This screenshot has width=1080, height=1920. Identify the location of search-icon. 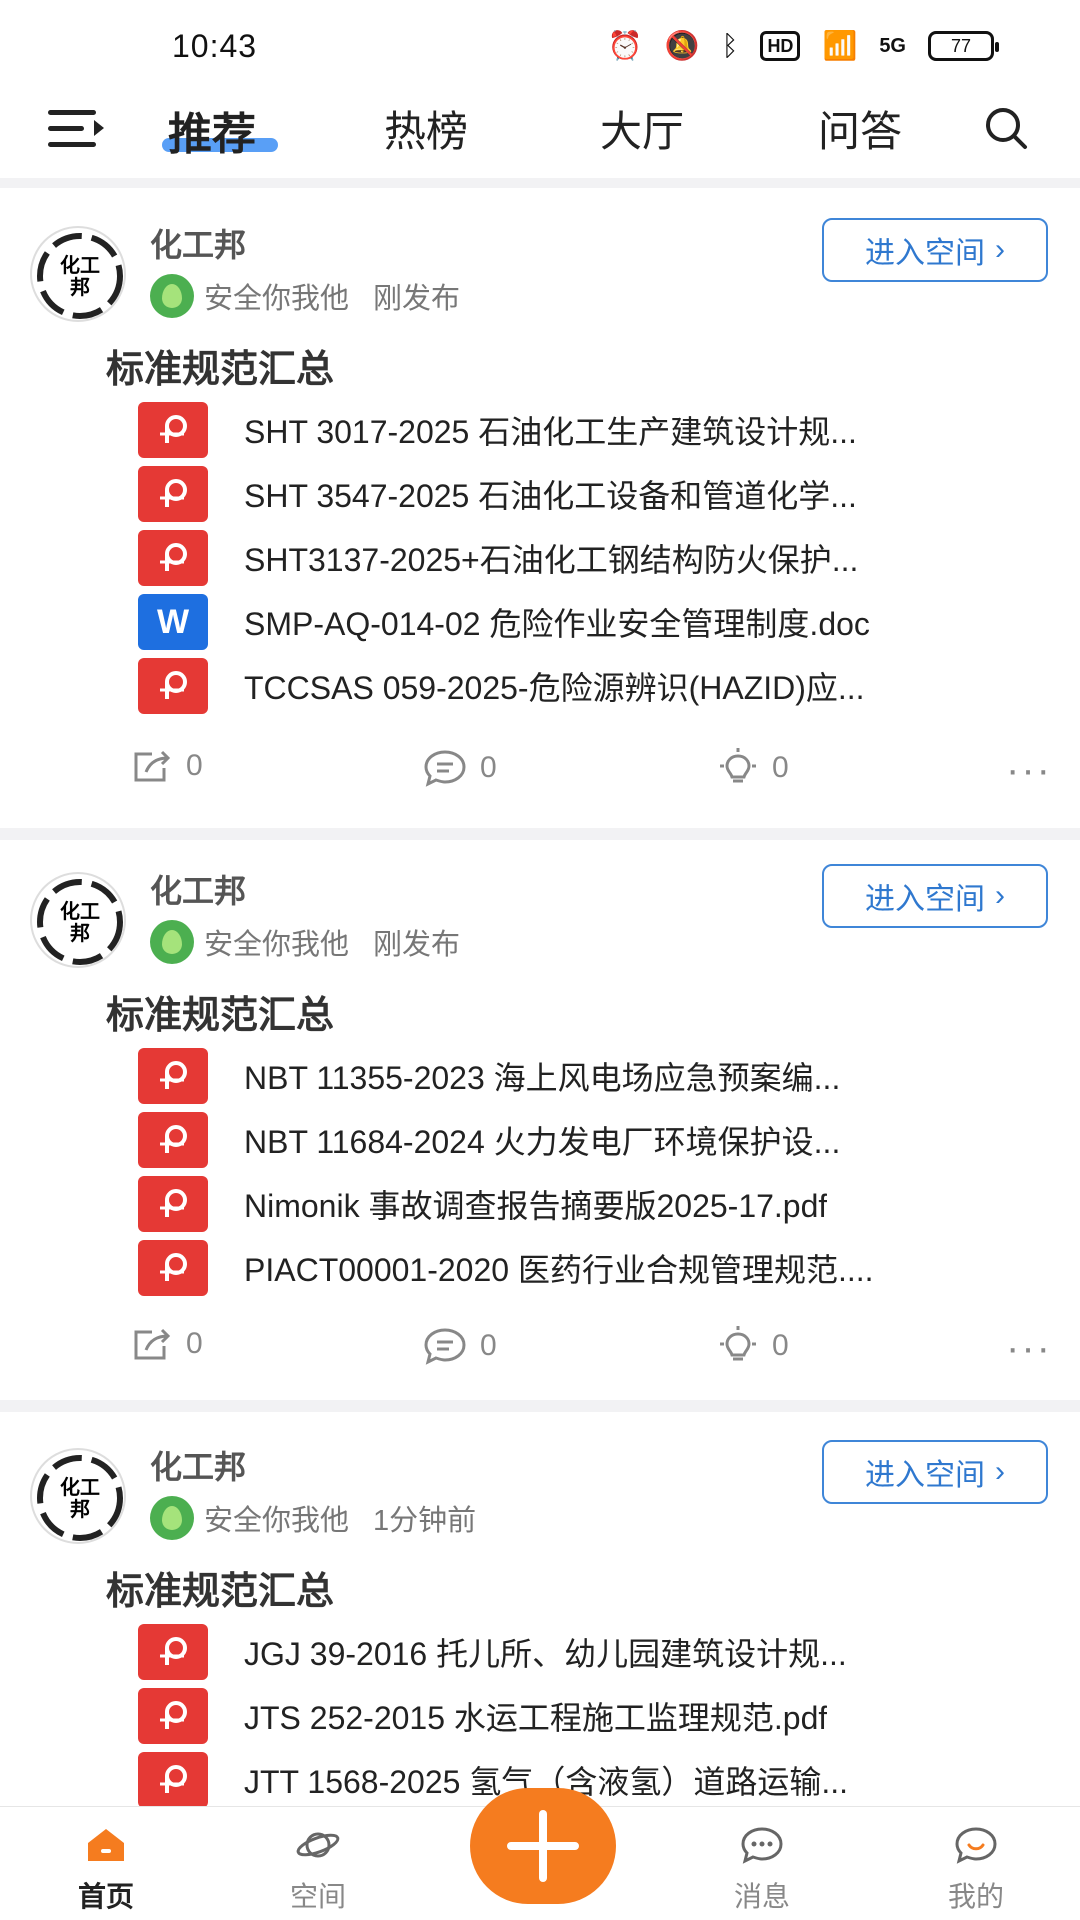
(1006, 128).